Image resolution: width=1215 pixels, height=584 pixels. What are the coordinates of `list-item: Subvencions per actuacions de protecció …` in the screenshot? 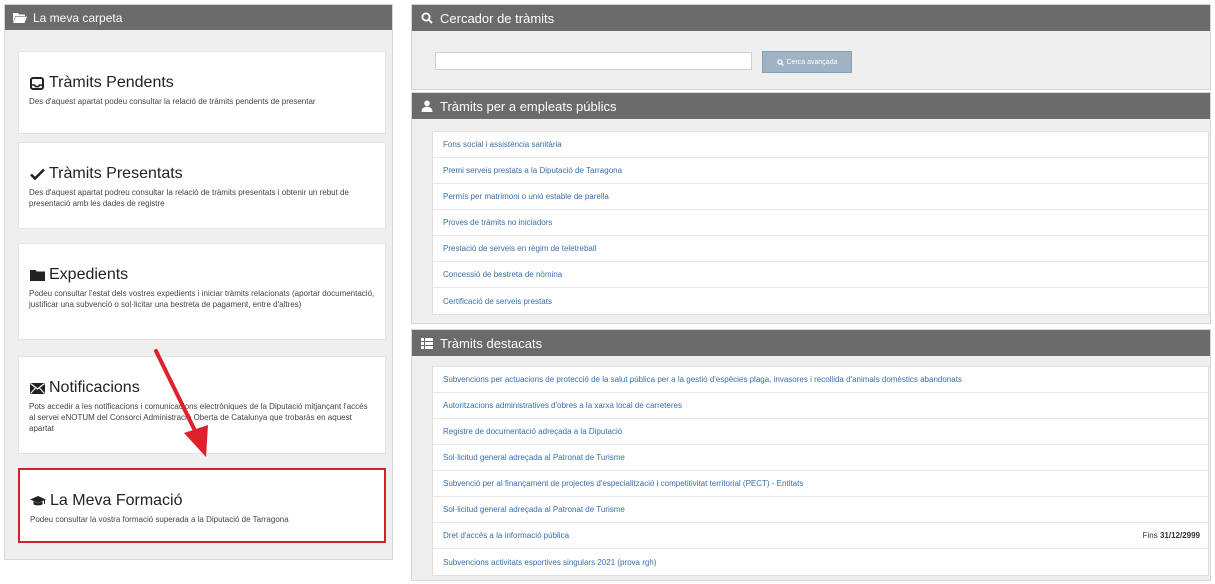 It's located at (820, 380).